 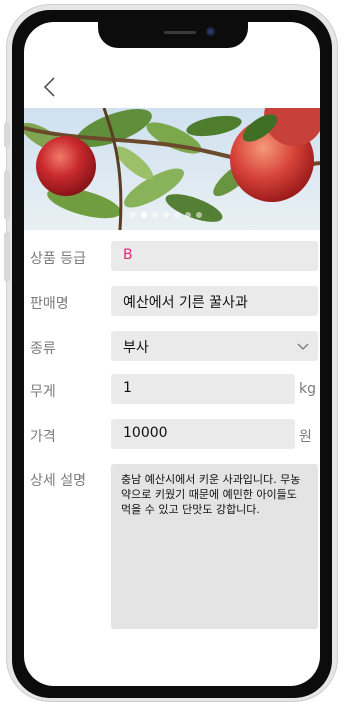 What do you see at coordinates (43, 392) in the screenshot?
I see `weight-label: 무게` at bounding box center [43, 392].